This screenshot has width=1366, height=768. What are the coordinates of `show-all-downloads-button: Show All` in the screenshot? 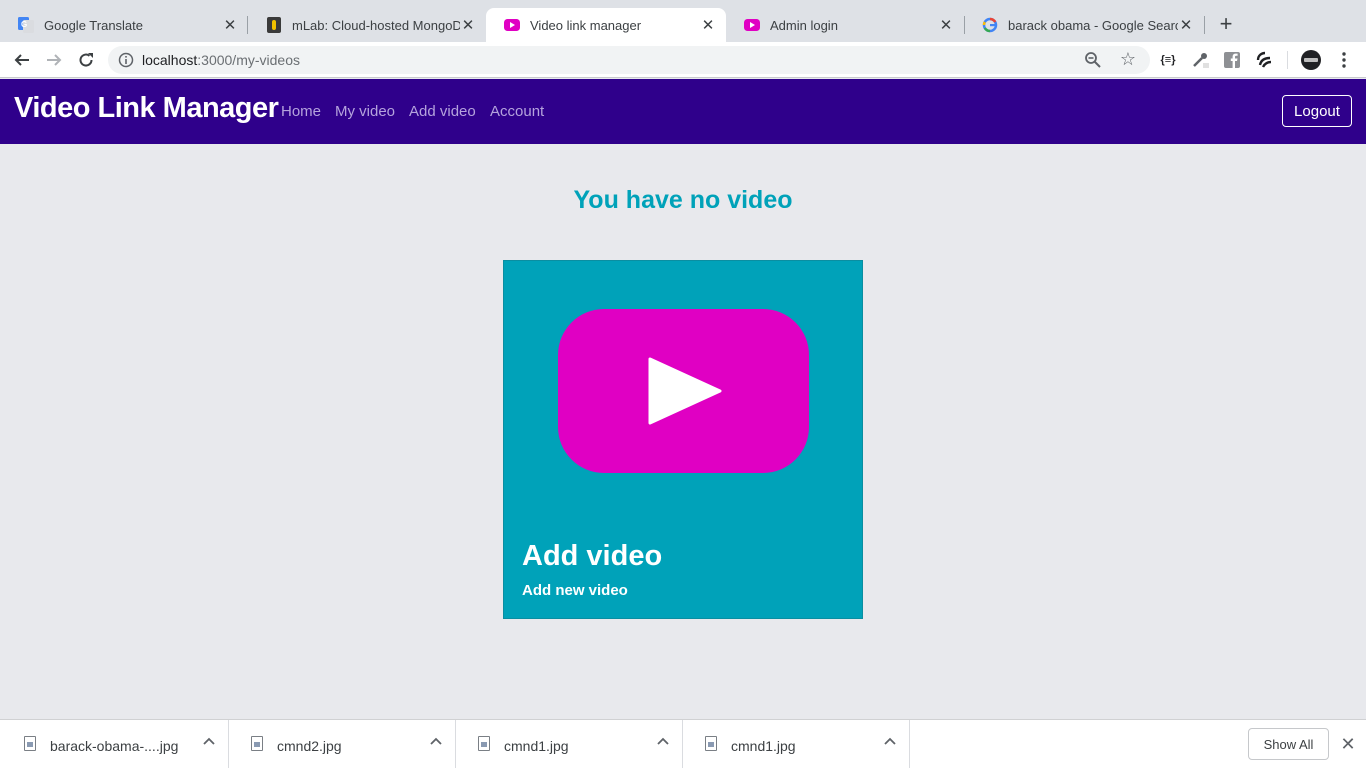 It's located at (1288, 744).